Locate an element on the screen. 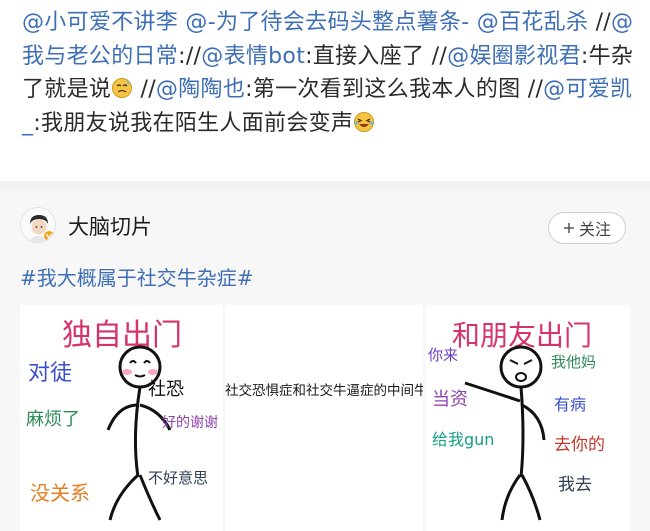 The width and height of the screenshot is (650, 531). drawing-word: 你来 is located at coordinates (443, 355).